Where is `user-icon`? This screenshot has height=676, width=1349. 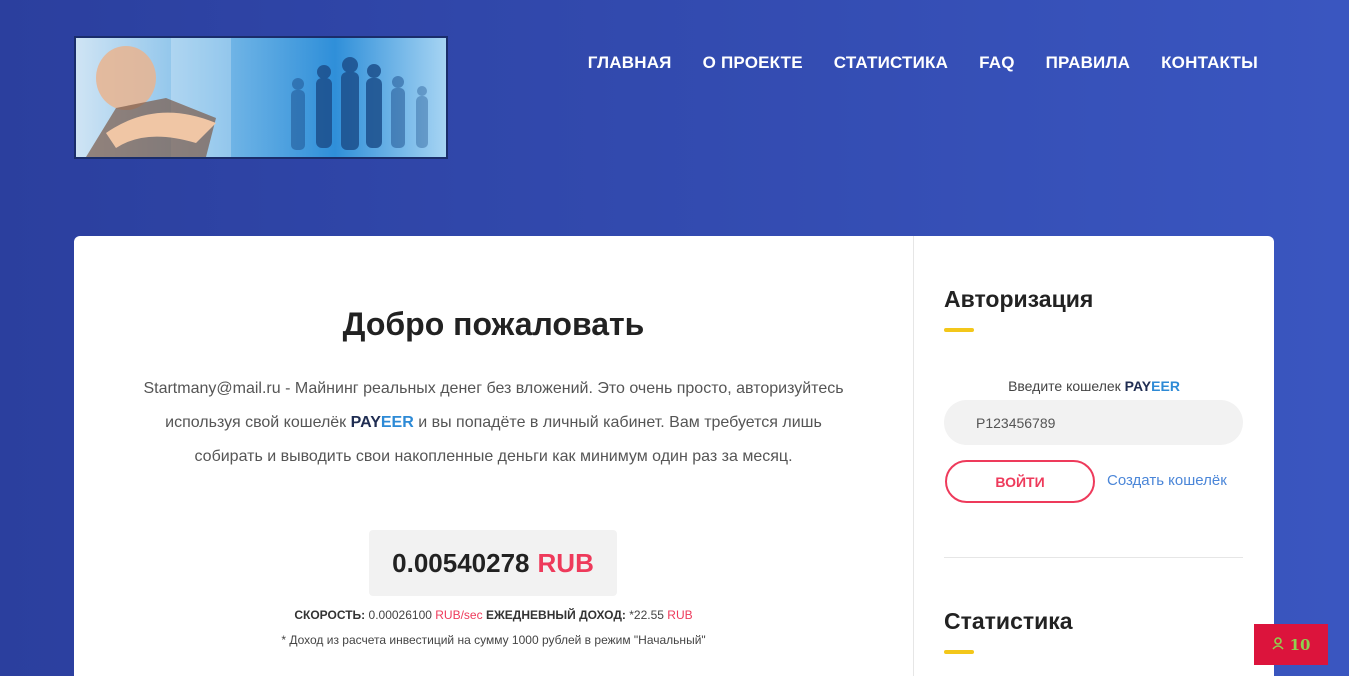
user-icon is located at coordinates (1277, 645).